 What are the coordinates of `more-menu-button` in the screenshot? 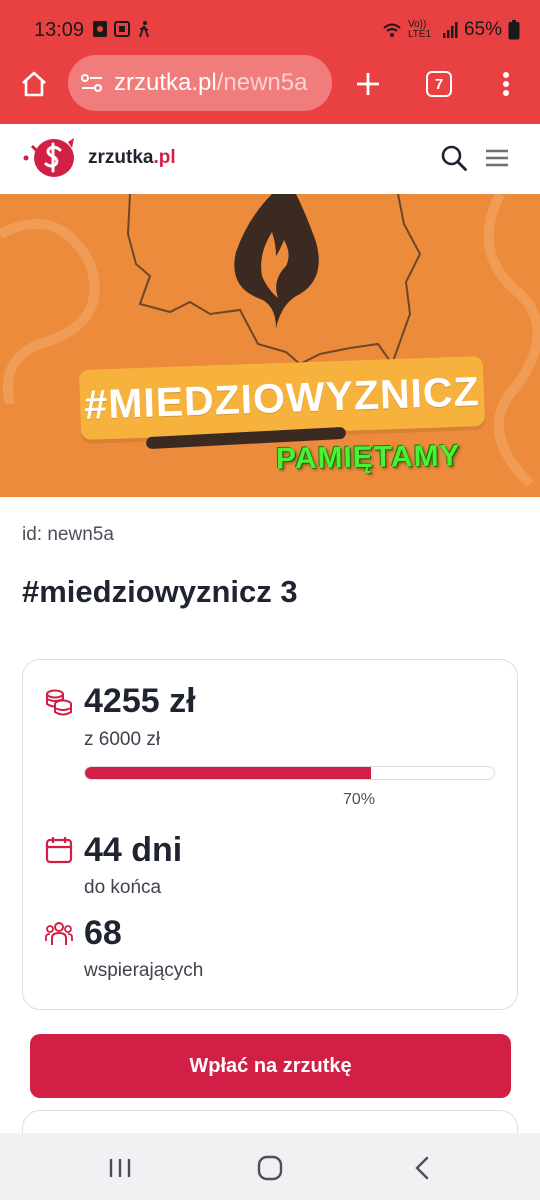 It's located at (506, 84).